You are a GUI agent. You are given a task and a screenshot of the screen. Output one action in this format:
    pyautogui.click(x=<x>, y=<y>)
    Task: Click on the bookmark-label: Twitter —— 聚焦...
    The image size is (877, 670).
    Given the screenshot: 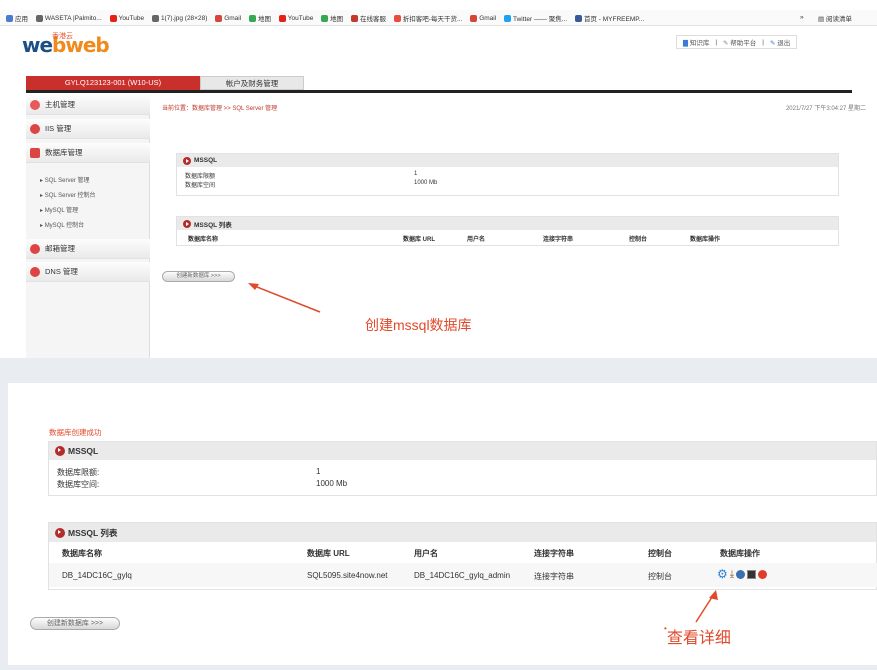 What is the action you would take?
    pyautogui.click(x=540, y=19)
    